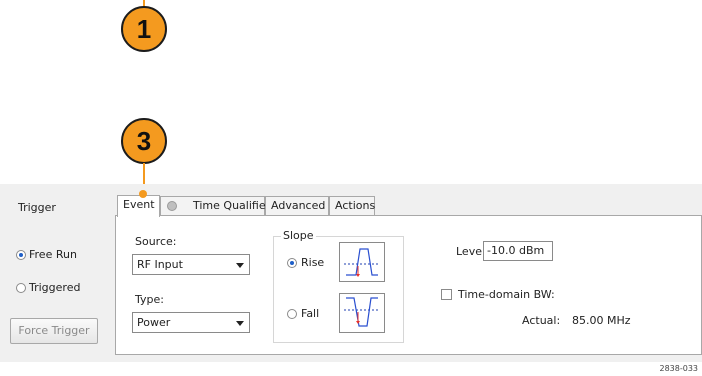 Image resolution: width=702 pixels, height=376 pixels. Describe the element at coordinates (149, 299) in the screenshot. I see `type-label: Type:` at that location.